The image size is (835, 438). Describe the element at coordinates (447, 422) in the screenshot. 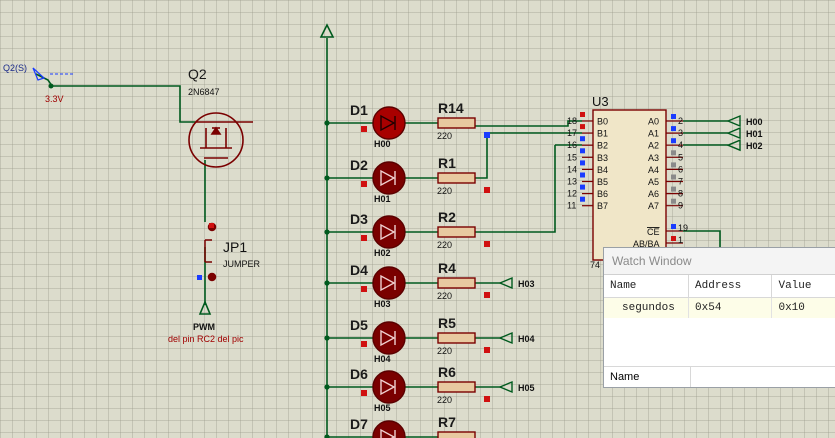

I see `resistor-ref: R7` at that location.